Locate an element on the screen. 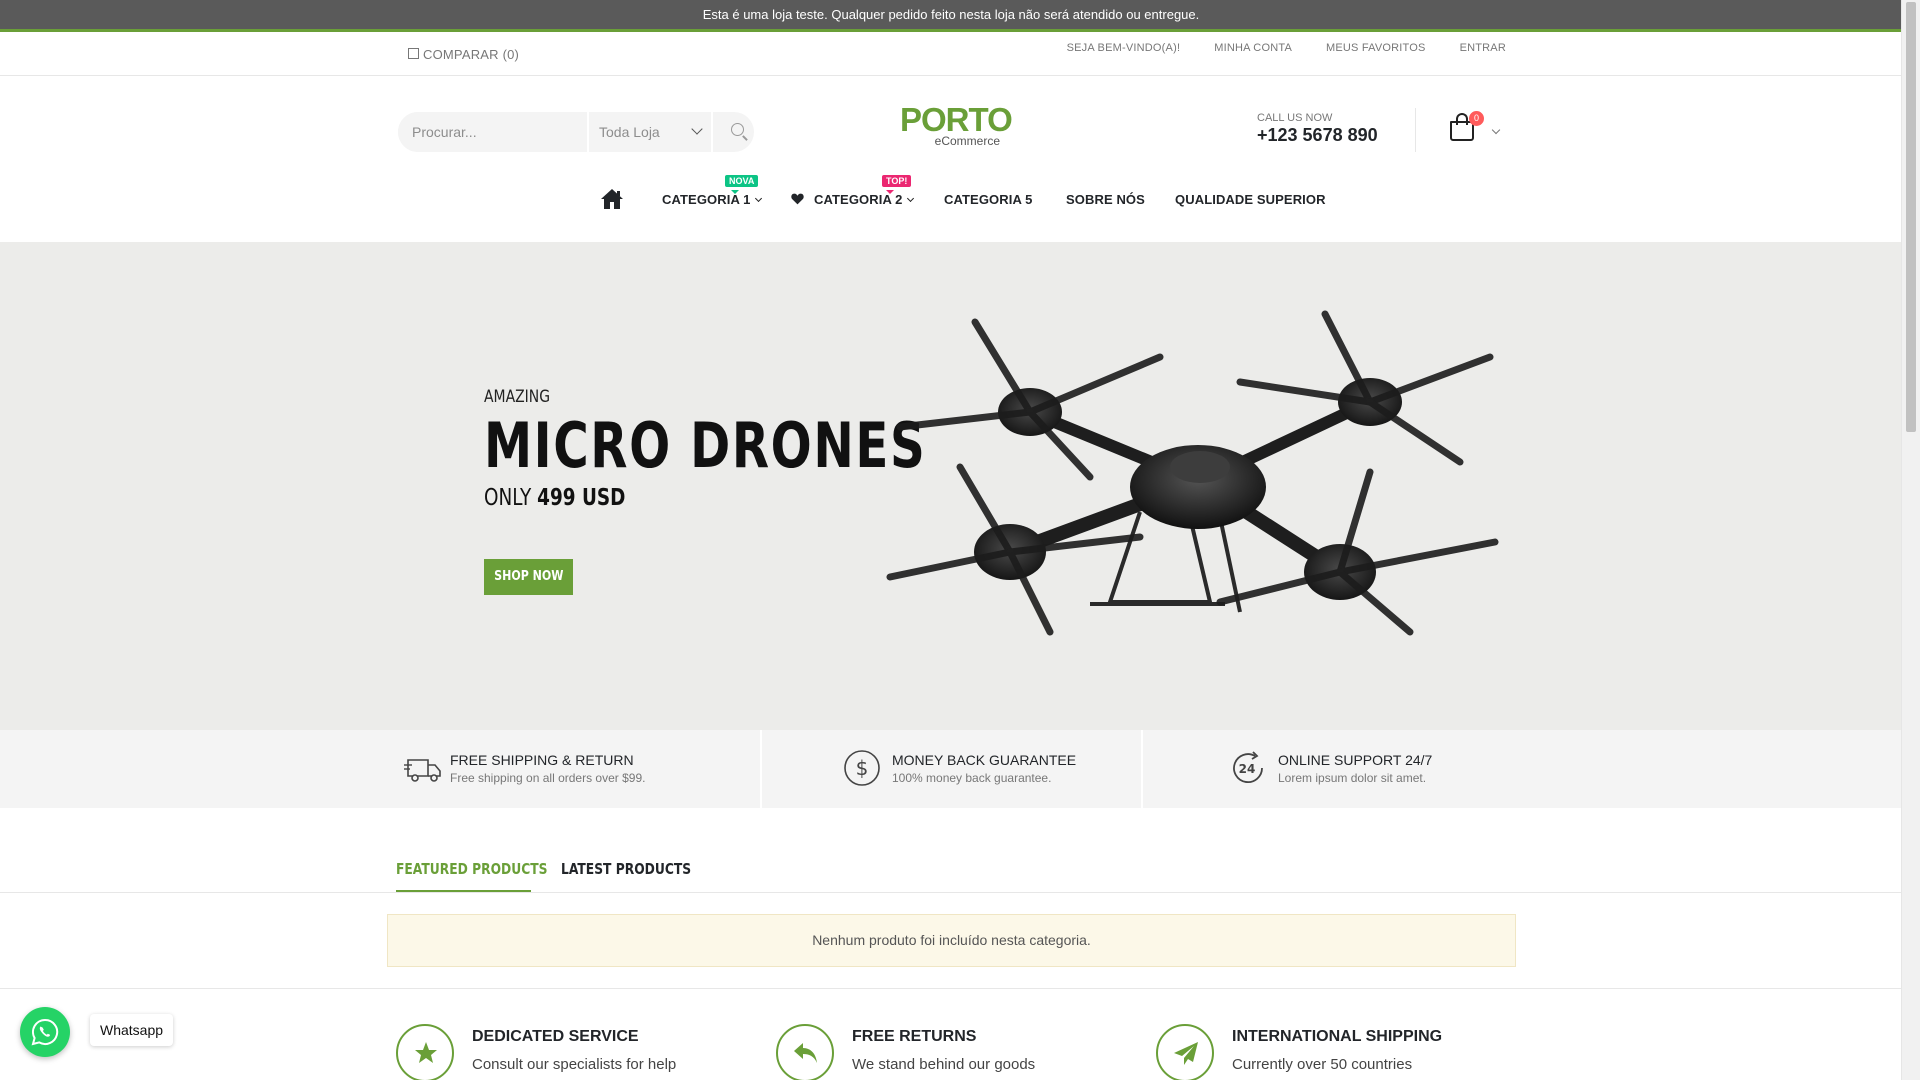  compare-icon is located at coordinates (413, 53).